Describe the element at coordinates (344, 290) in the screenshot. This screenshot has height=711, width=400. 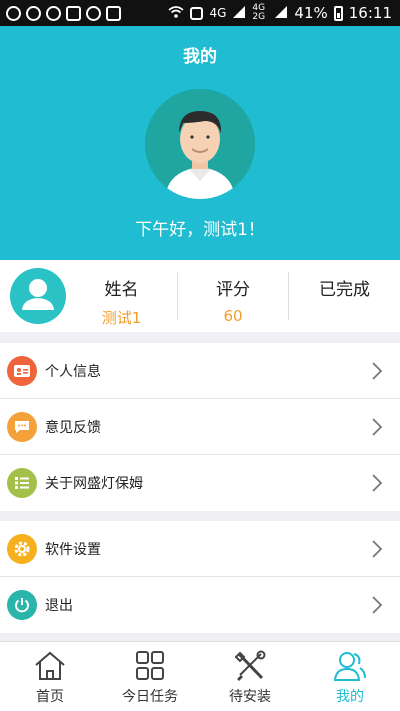
I see `completed-label: 已完成` at that location.